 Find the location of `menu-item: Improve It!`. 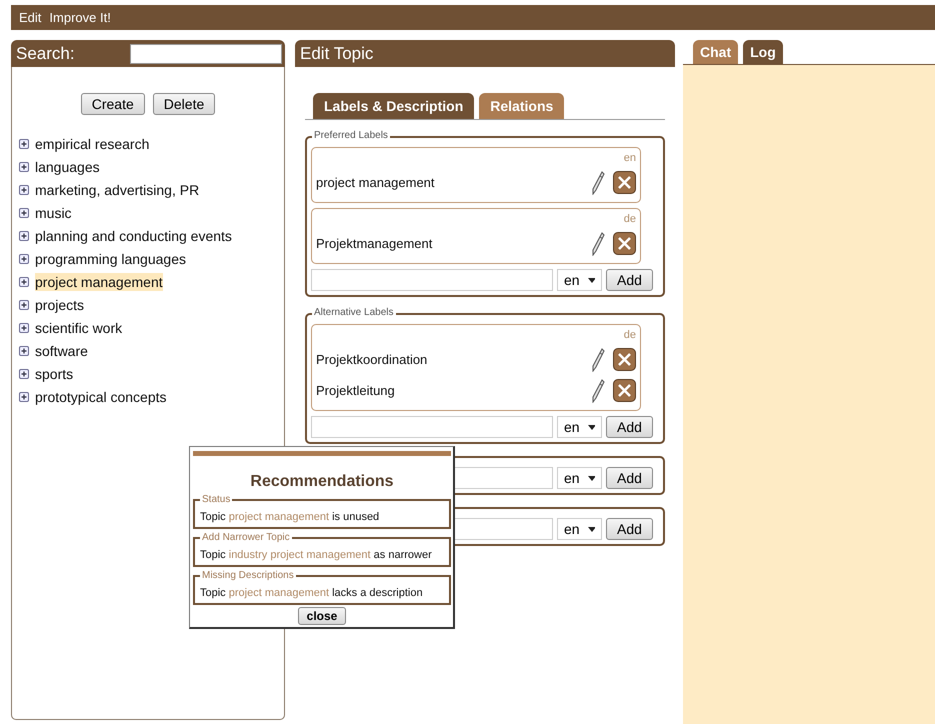

menu-item: Improve It! is located at coordinates (80, 17).